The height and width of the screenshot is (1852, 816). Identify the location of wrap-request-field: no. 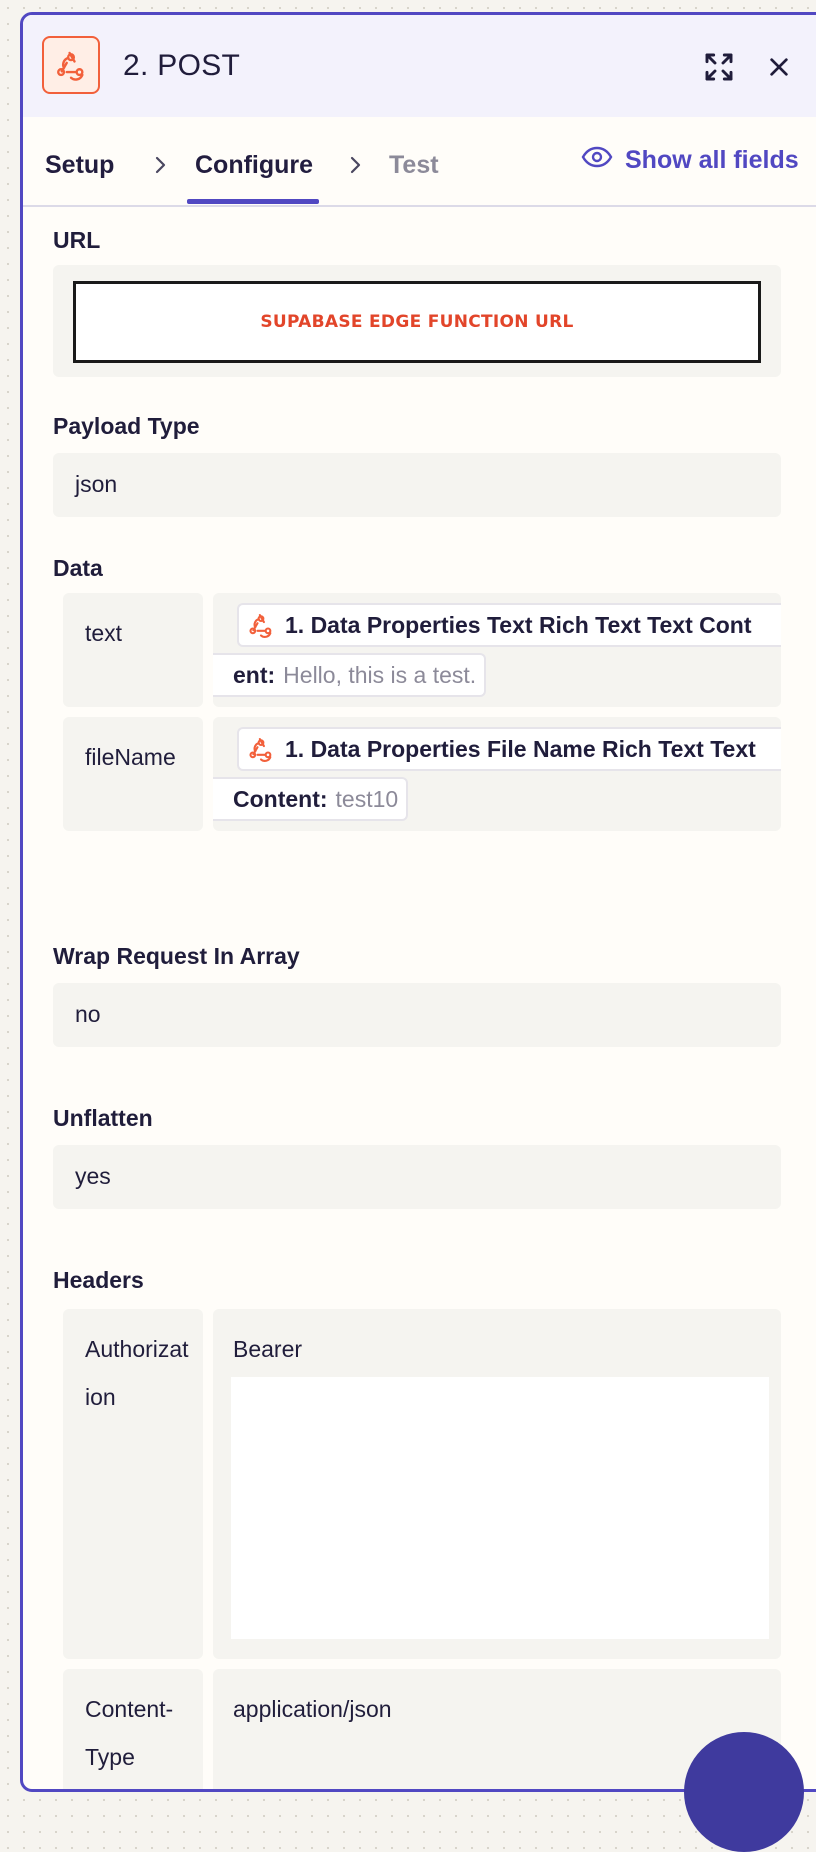
(417, 1015).